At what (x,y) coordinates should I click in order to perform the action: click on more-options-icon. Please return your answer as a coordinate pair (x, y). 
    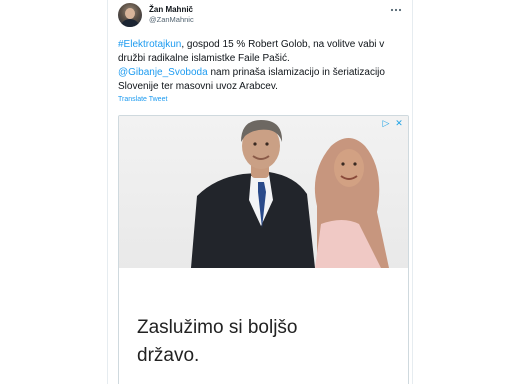
    Looking at the image, I should click on (396, 9).